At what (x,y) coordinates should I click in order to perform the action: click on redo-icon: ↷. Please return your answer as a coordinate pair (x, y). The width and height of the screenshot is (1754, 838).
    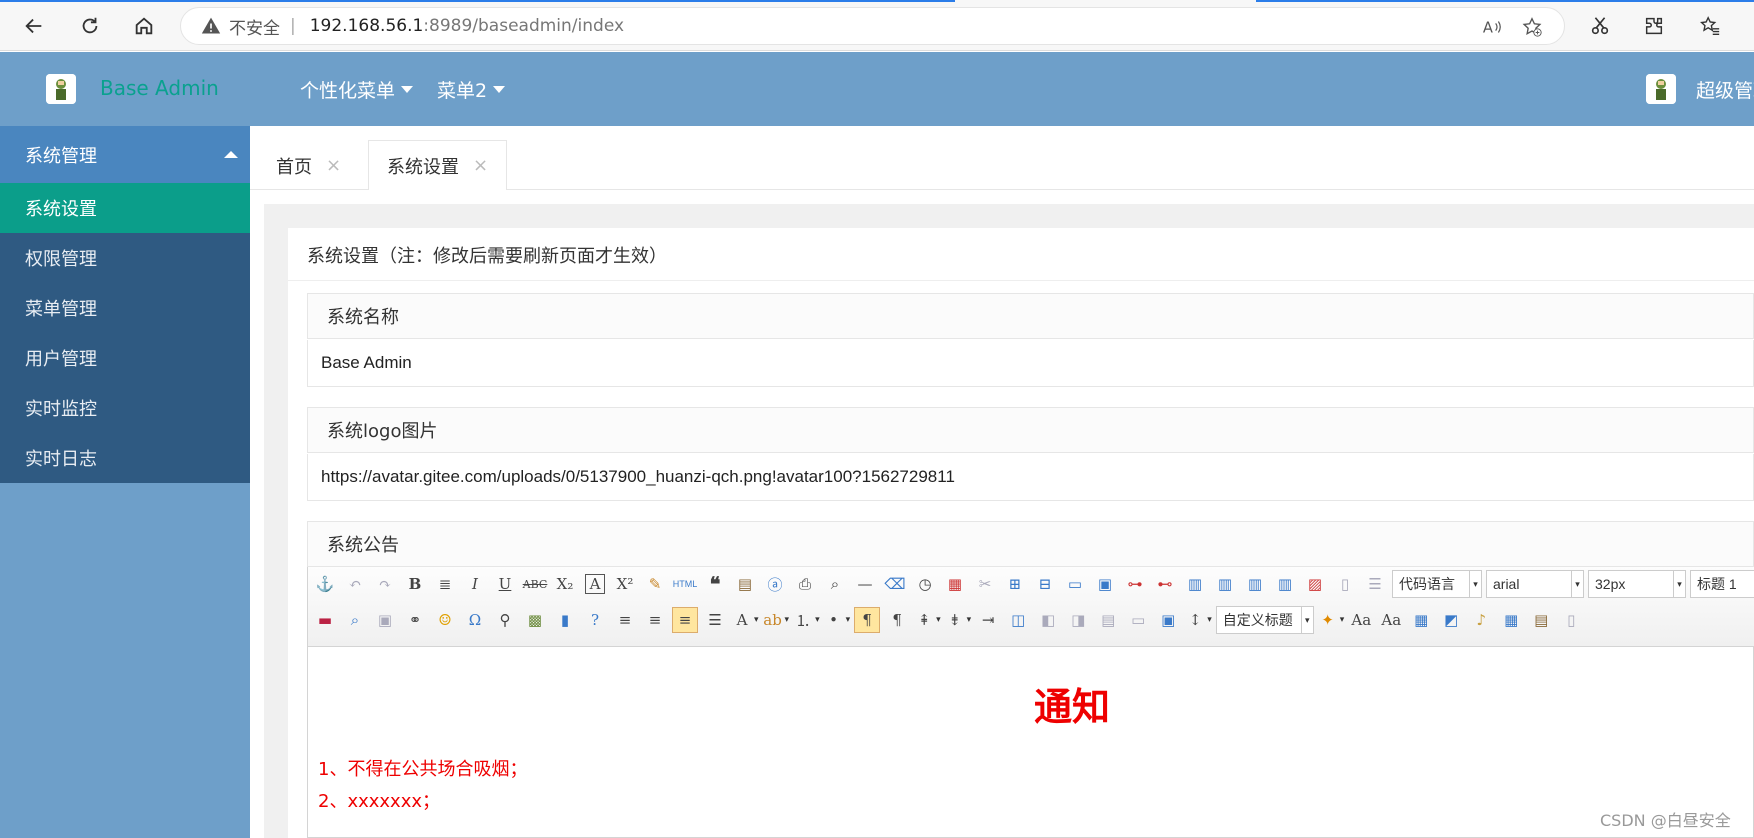
    Looking at the image, I should click on (385, 584).